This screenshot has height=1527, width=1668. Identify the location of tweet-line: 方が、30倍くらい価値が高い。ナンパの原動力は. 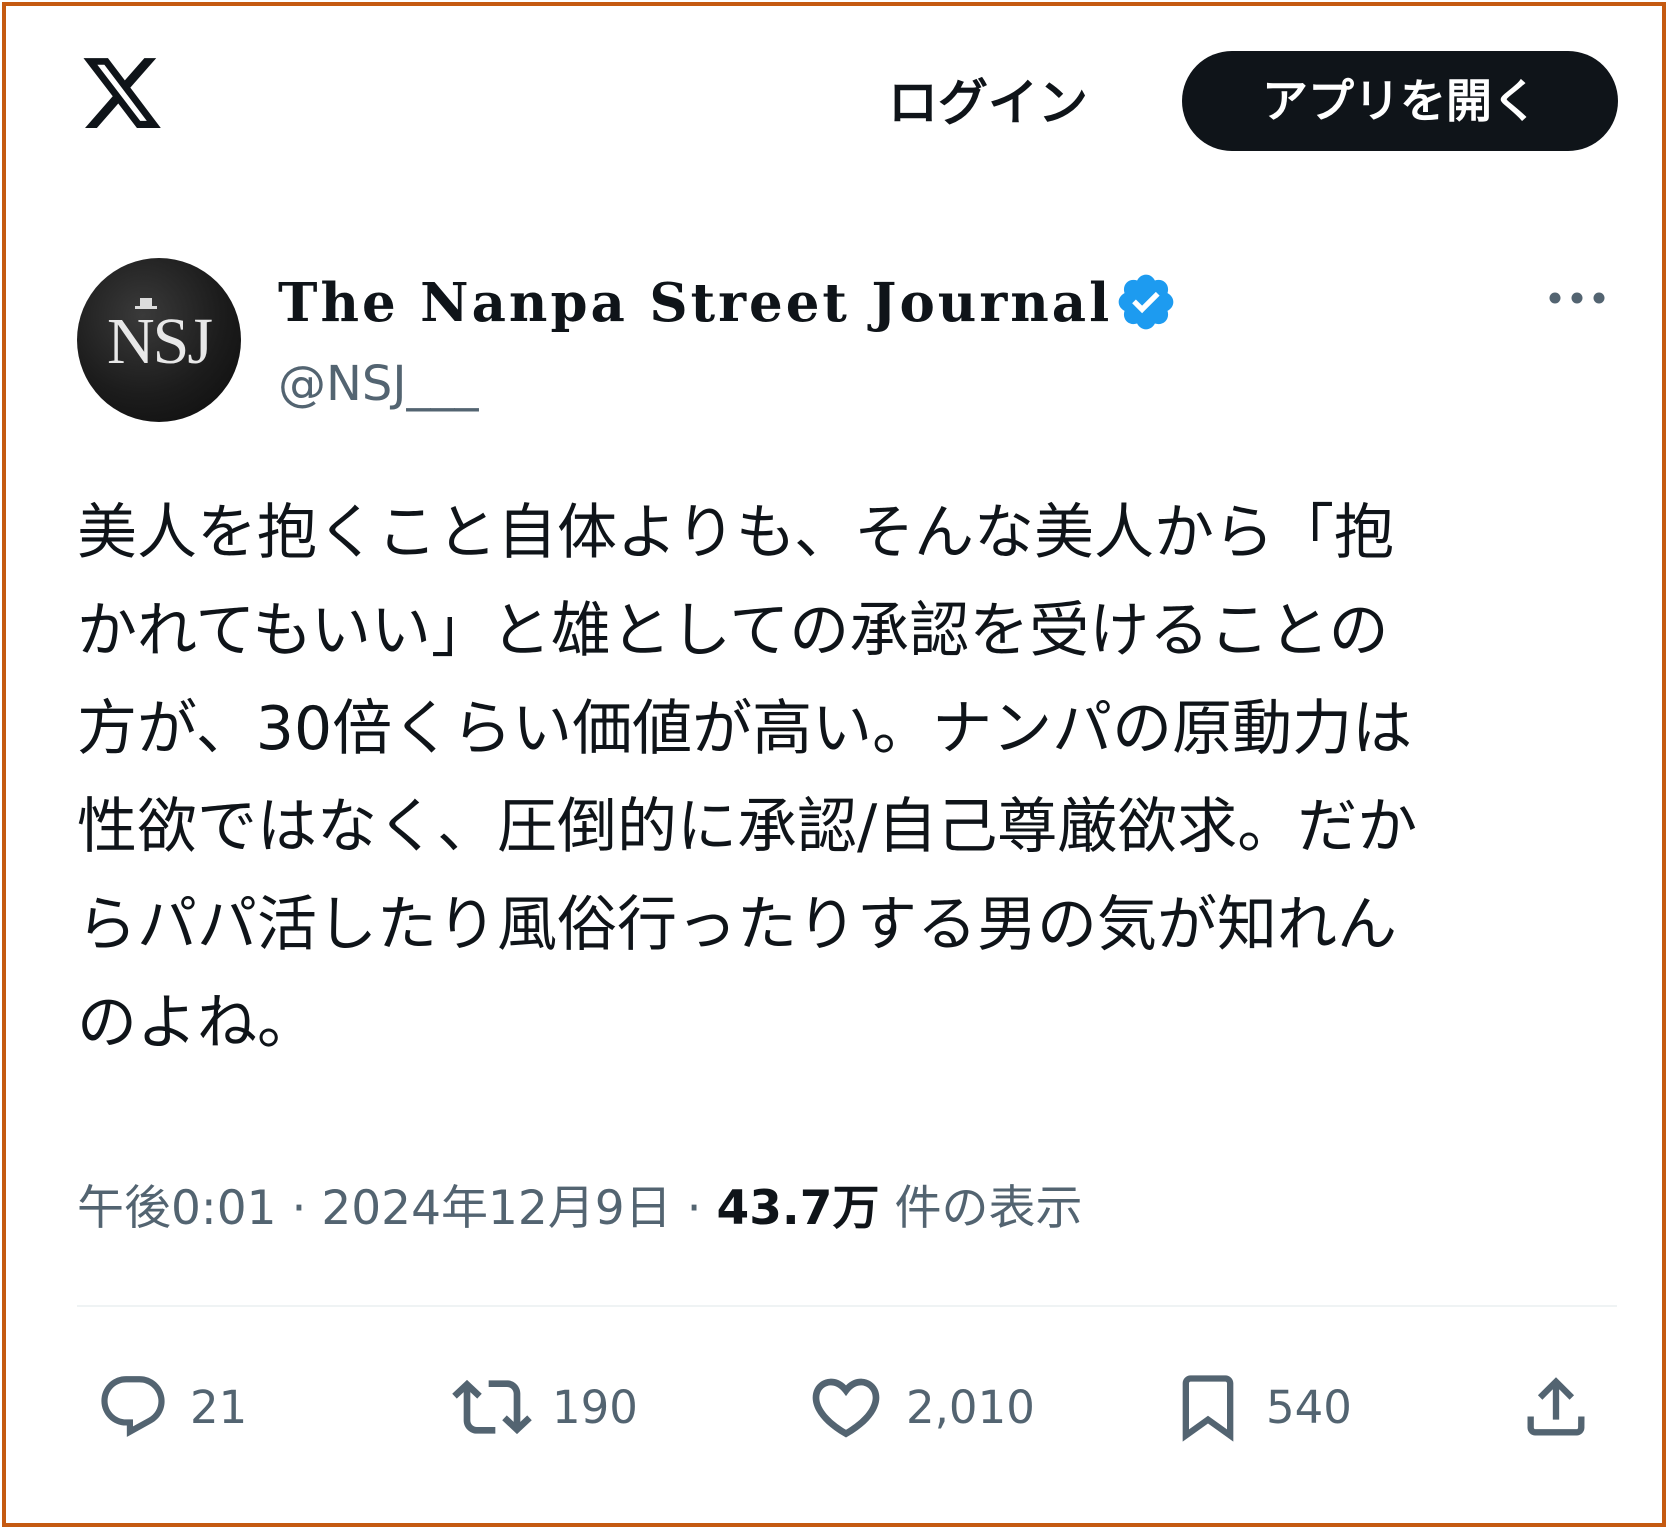
(745, 729).